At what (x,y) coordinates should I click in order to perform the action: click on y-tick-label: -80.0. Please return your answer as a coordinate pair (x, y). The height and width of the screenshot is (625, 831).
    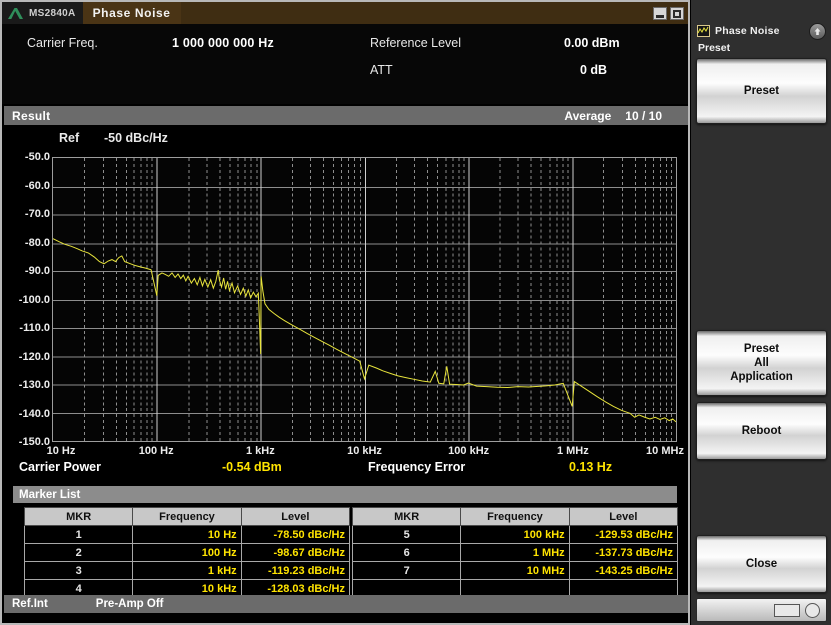
    Looking at the image, I should click on (37, 242).